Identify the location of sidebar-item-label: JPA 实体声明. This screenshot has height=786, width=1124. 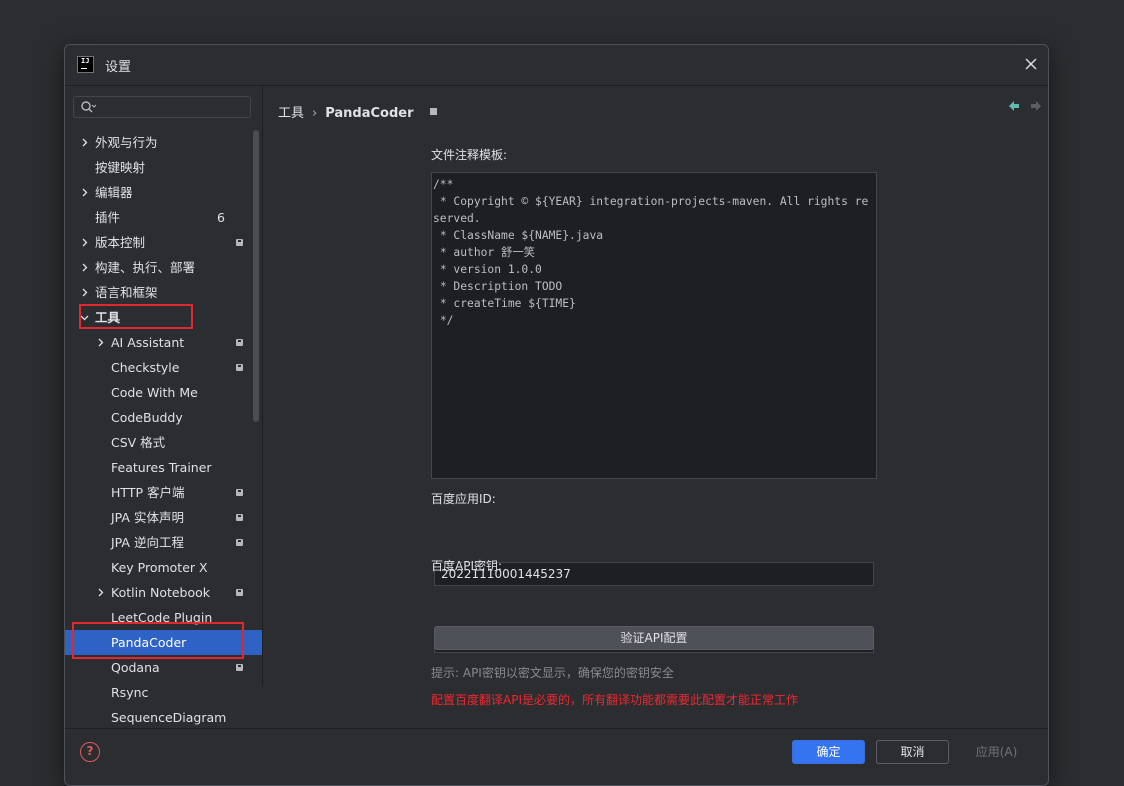
(147, 517).